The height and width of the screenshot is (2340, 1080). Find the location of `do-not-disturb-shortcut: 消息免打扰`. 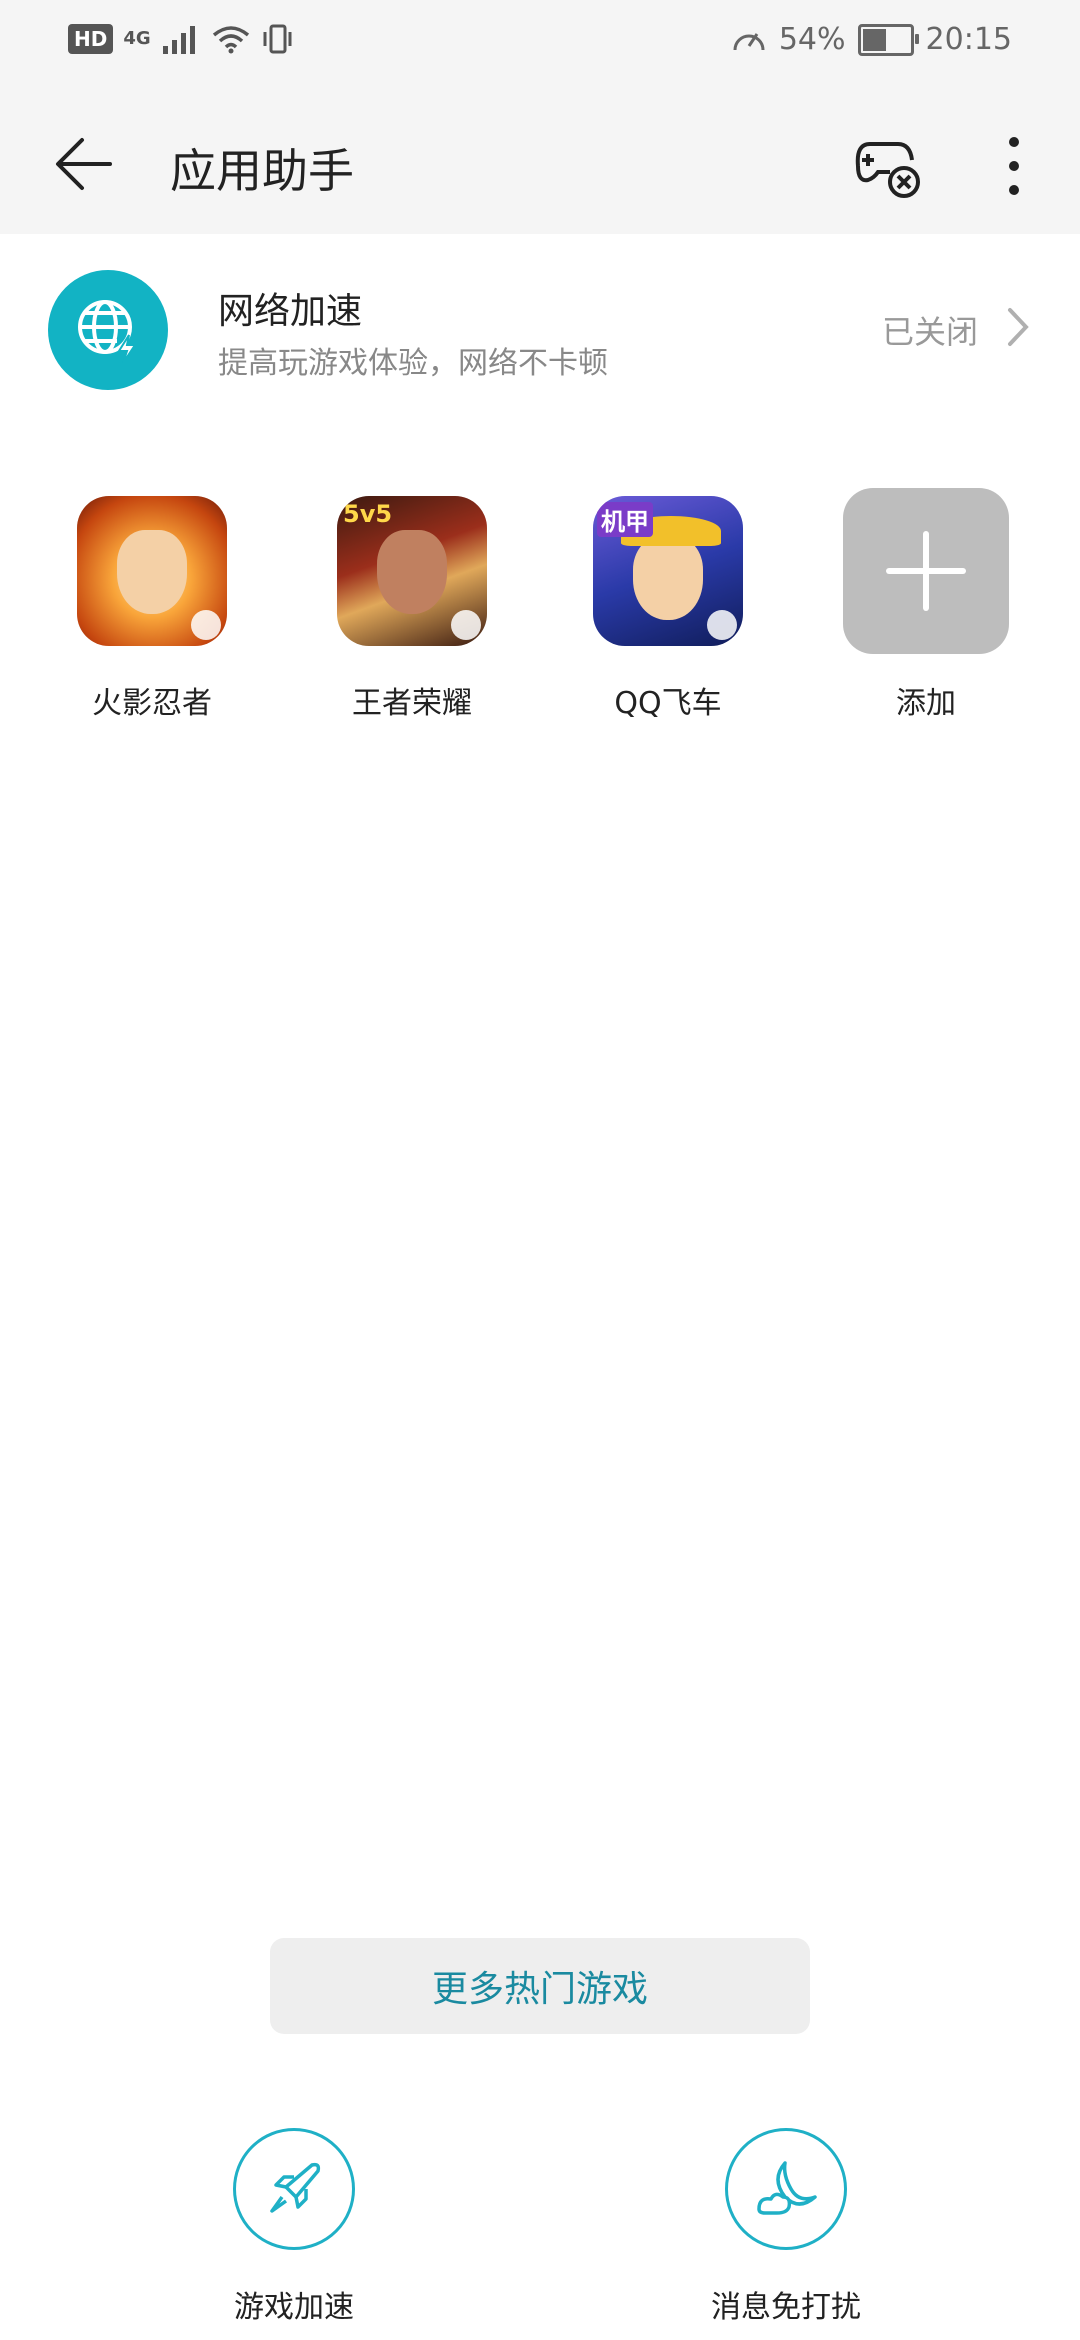

do-not-disturb-shortcut: 消息免打扰 is located at coordinates (786, 2227).